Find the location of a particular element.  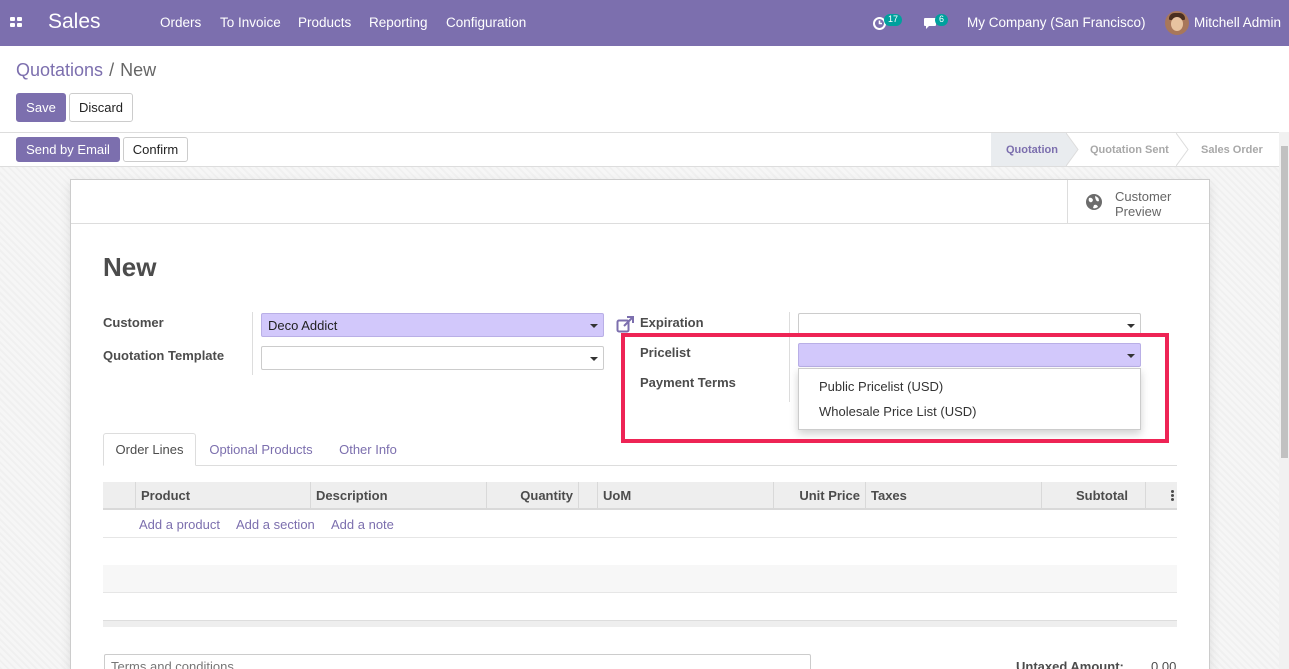

button-box: Customer Preview is located at coordinates (640, 202).